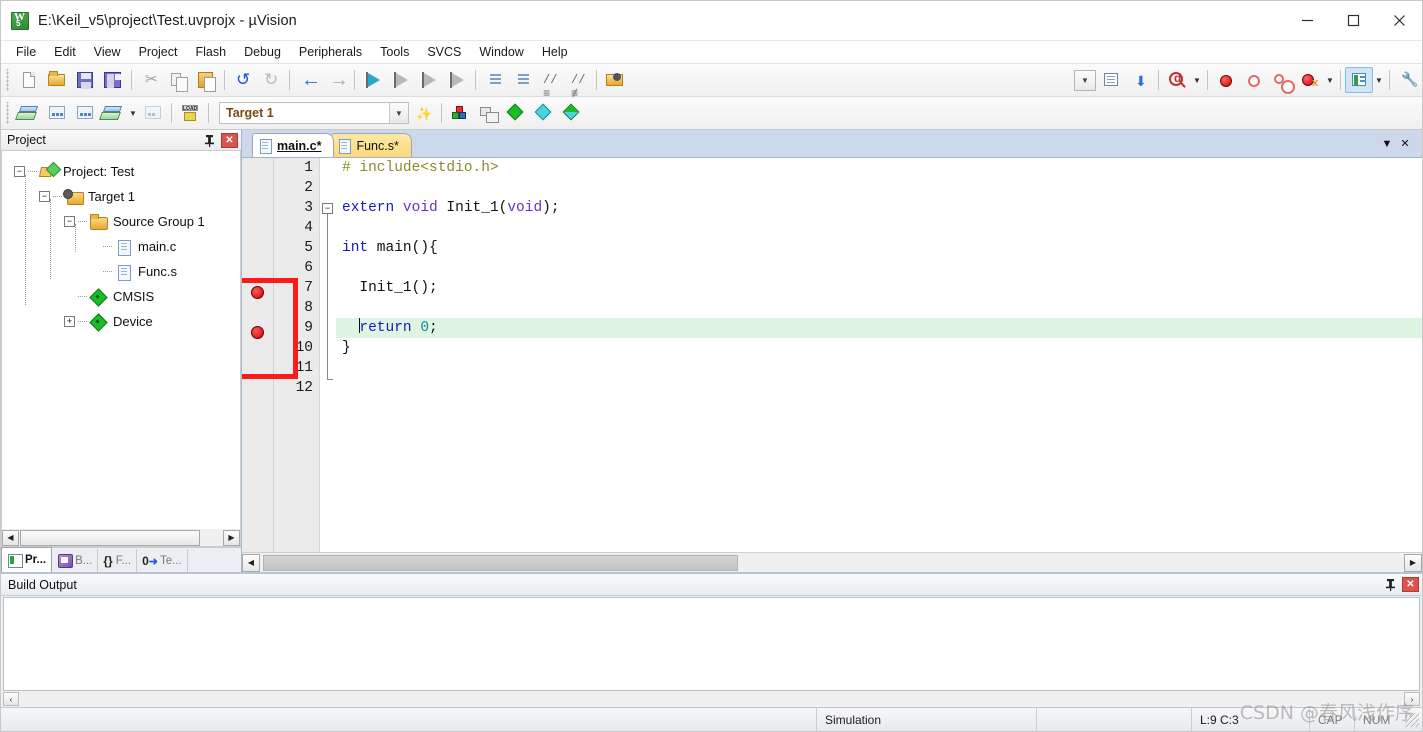 The image size is (1423, 732). What do you see at coordinates (555, 52) in the screenshot?
I see `menu-help: Help` at bounding box center [555, 52].